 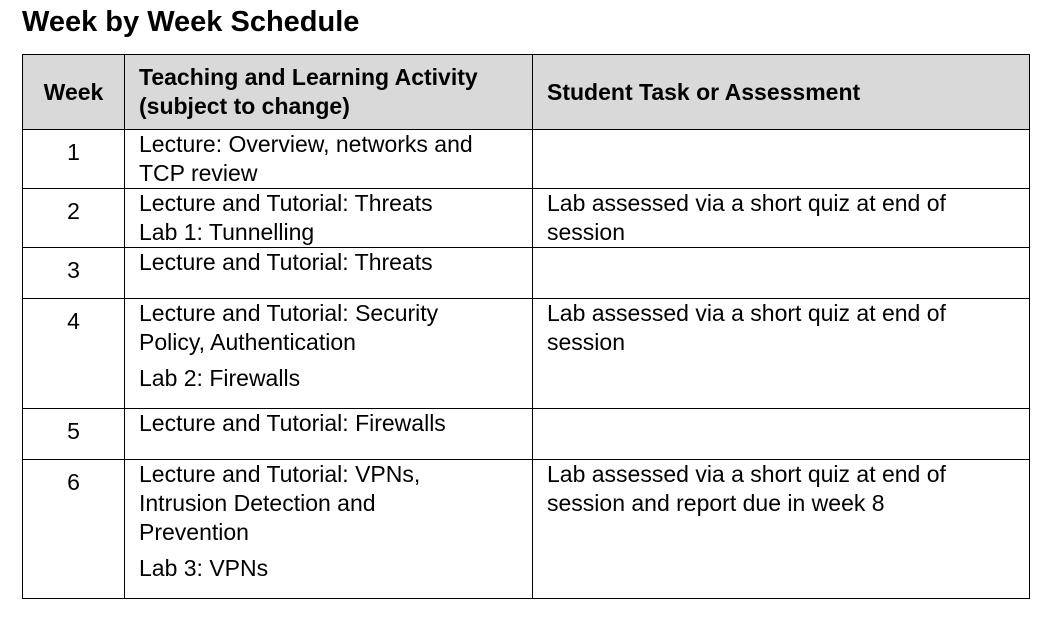 I want to click on activity-line: Lecture: Overview, networks and, so click(x=306, y=144).